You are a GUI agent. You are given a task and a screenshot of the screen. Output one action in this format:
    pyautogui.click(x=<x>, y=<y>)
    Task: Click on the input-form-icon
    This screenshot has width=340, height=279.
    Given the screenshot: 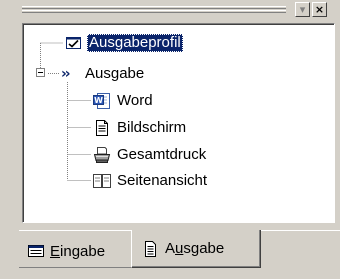 What is the action you would take?
    pyautogui.click(x=36, y=251)
    